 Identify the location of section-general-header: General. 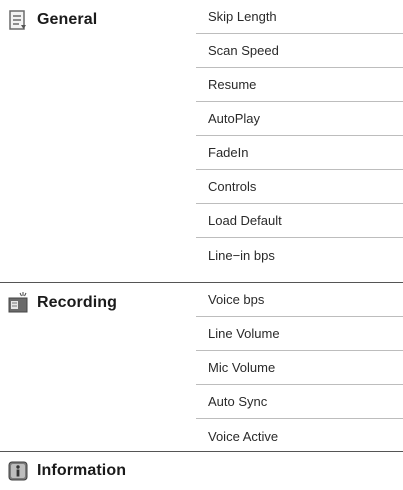
(98, 20).